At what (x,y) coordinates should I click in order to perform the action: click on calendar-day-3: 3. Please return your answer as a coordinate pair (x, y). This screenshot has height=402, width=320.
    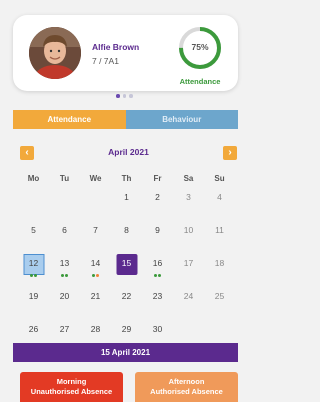
    Looking at the image, I should click on (188, 202).